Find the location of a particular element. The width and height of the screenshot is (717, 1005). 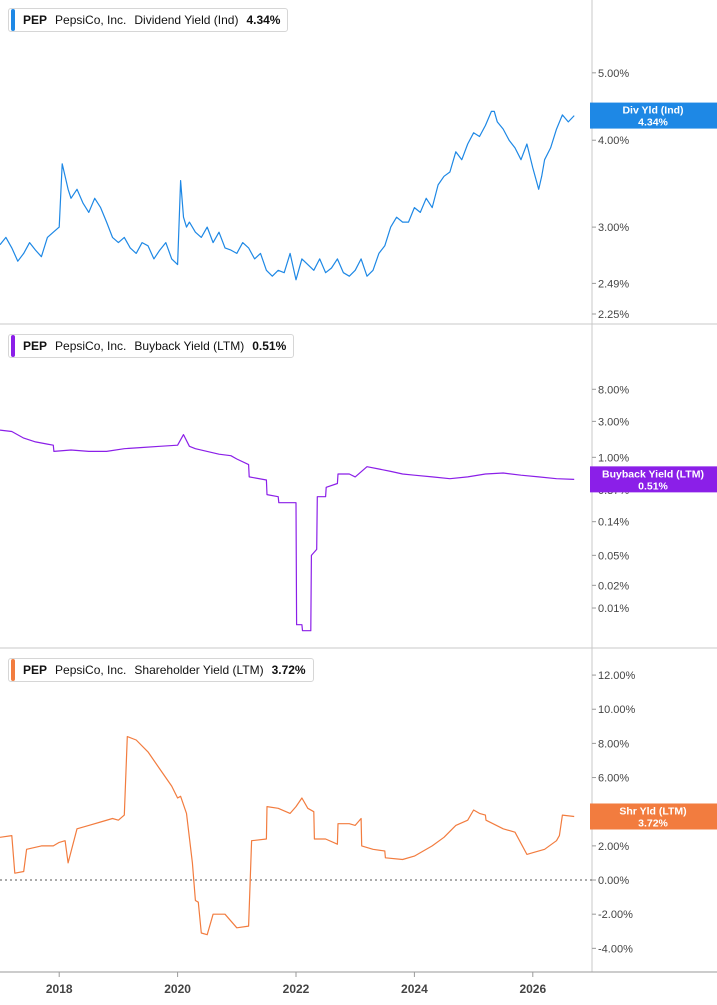

value-badge-value: 0.51% is located at coordinates (653, 486).